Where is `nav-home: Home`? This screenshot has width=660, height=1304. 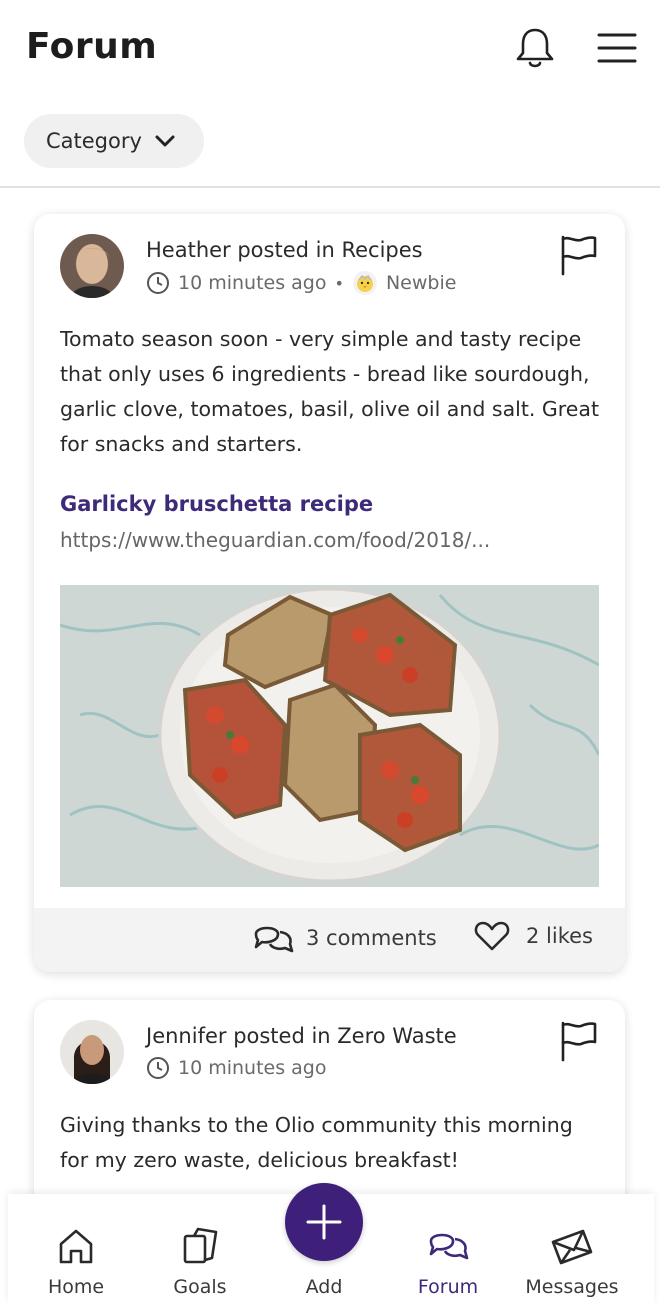 nav-home: Home is located at coordinates (76, 1249).